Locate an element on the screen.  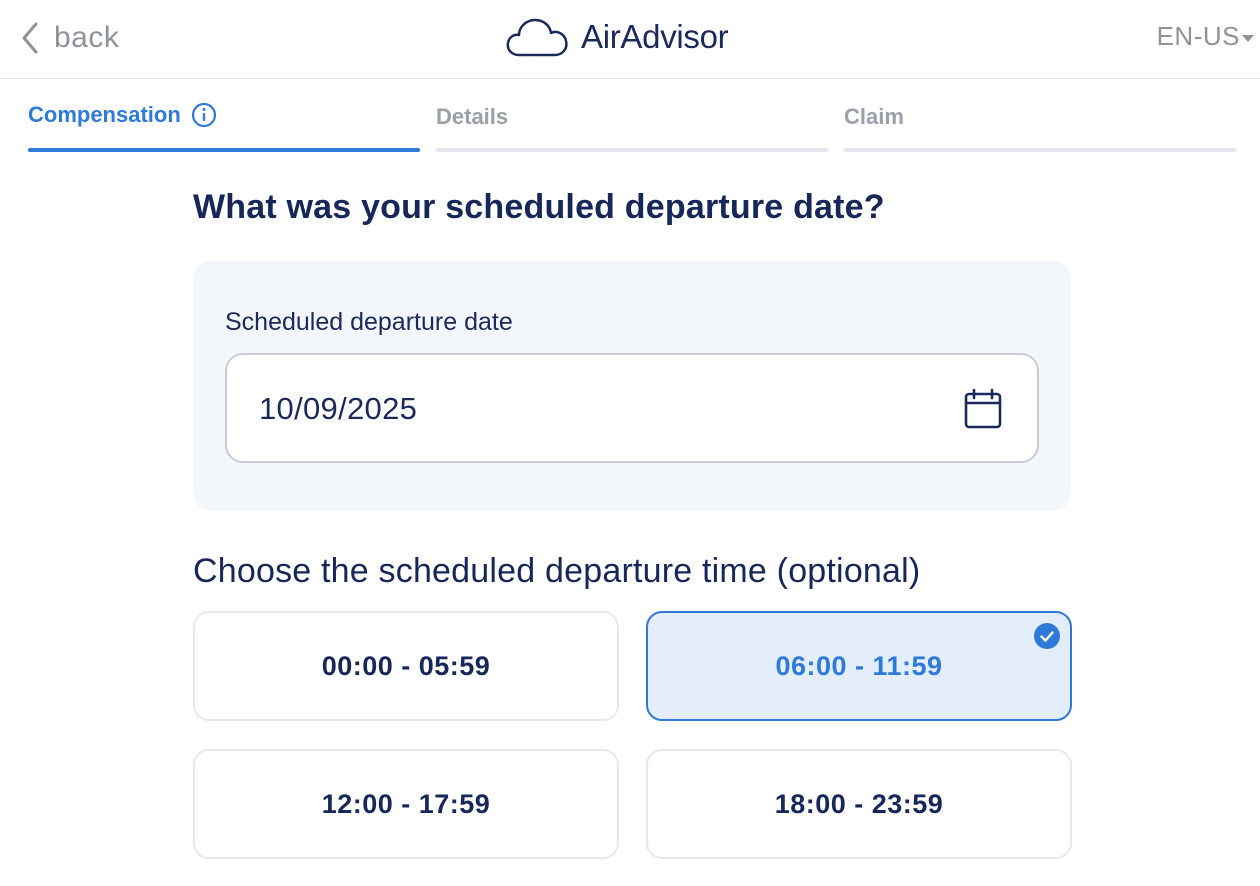
back-button: back is located at coordinates (68, 38).